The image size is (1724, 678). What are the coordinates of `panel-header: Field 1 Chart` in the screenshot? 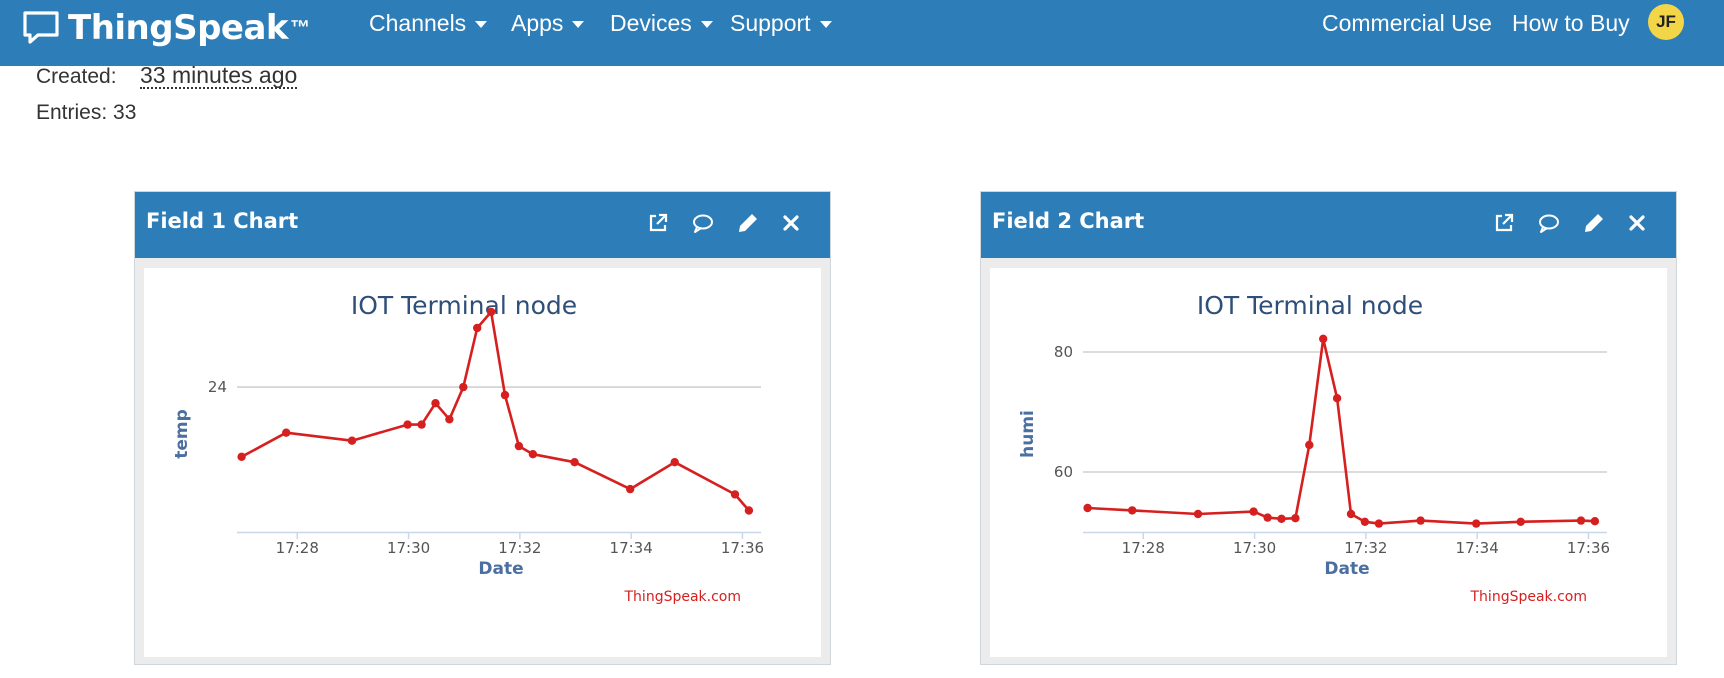 It's located at (482, 225).